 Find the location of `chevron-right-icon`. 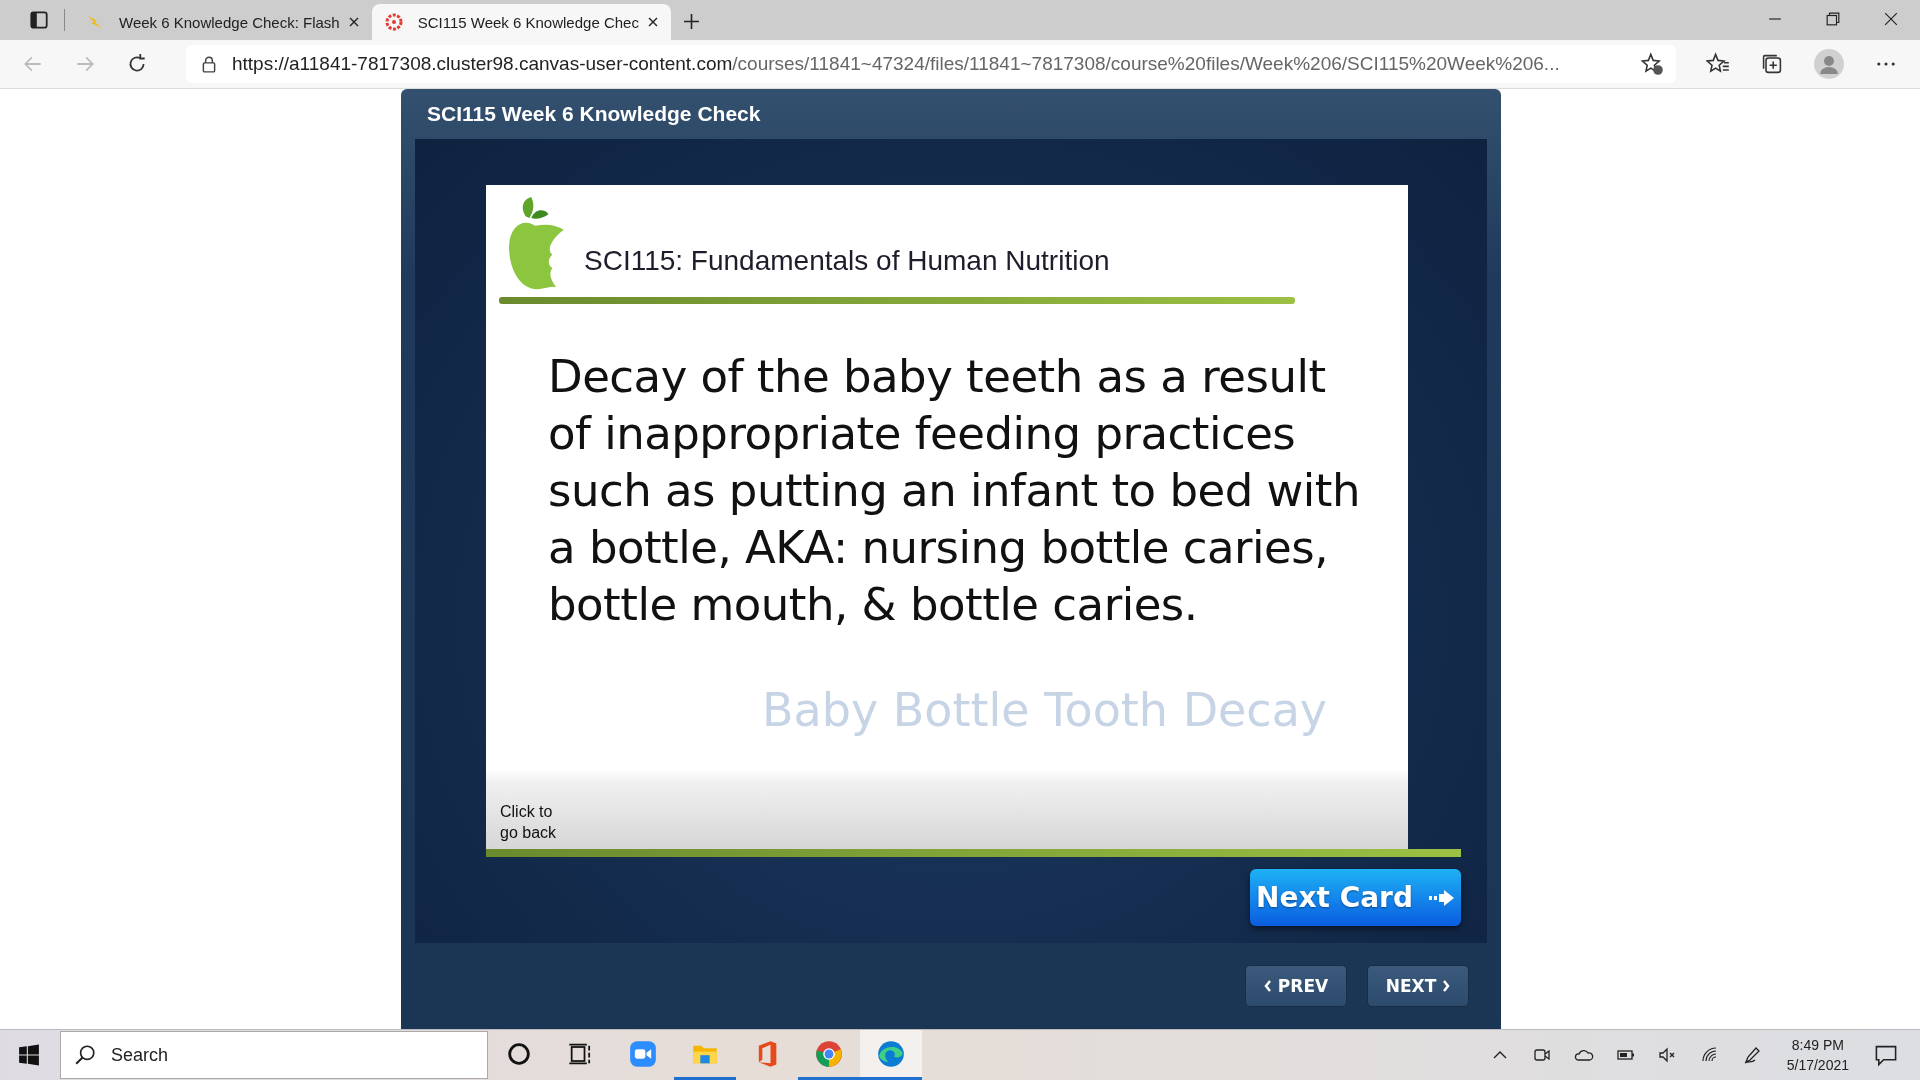

chevron-right-icon is located at coordinates (1446, 986).